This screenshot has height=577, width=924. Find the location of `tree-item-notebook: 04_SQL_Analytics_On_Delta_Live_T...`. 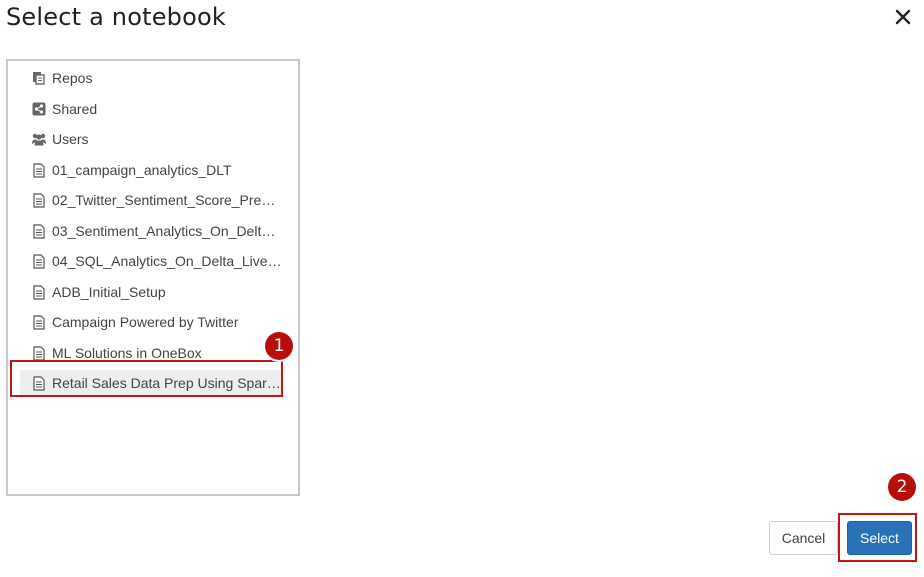

tree-item-notebook: 04_SQL_Analytics_On_Delta_Live_T... is located at coordinates (151, 261).